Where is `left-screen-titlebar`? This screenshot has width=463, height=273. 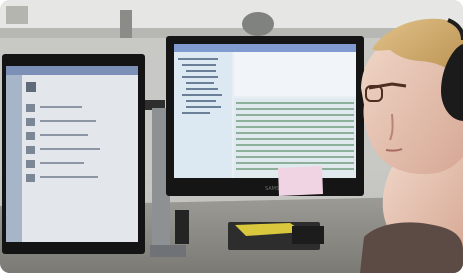
left-screen-titlebar is located at coordinates (72, 70).